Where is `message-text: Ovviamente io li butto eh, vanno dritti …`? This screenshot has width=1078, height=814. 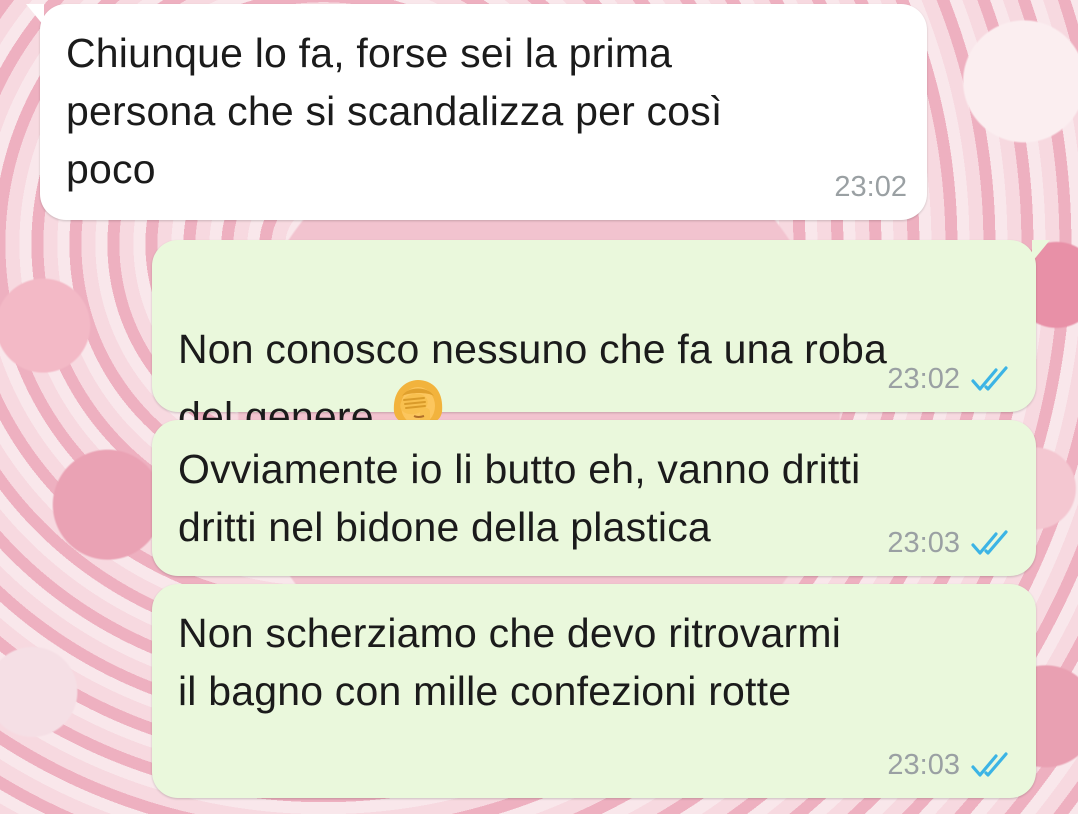 message-text: Ovviamente io li butto eh, vanno dritti … is located at coordinates (519, 498).